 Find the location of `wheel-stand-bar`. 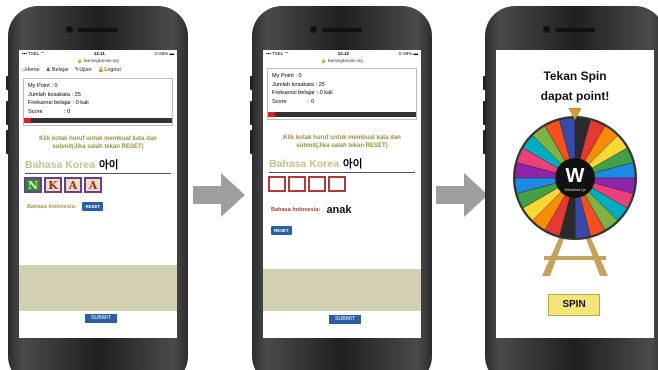

wheel-stand-bar is located at coordinates (575, 258).